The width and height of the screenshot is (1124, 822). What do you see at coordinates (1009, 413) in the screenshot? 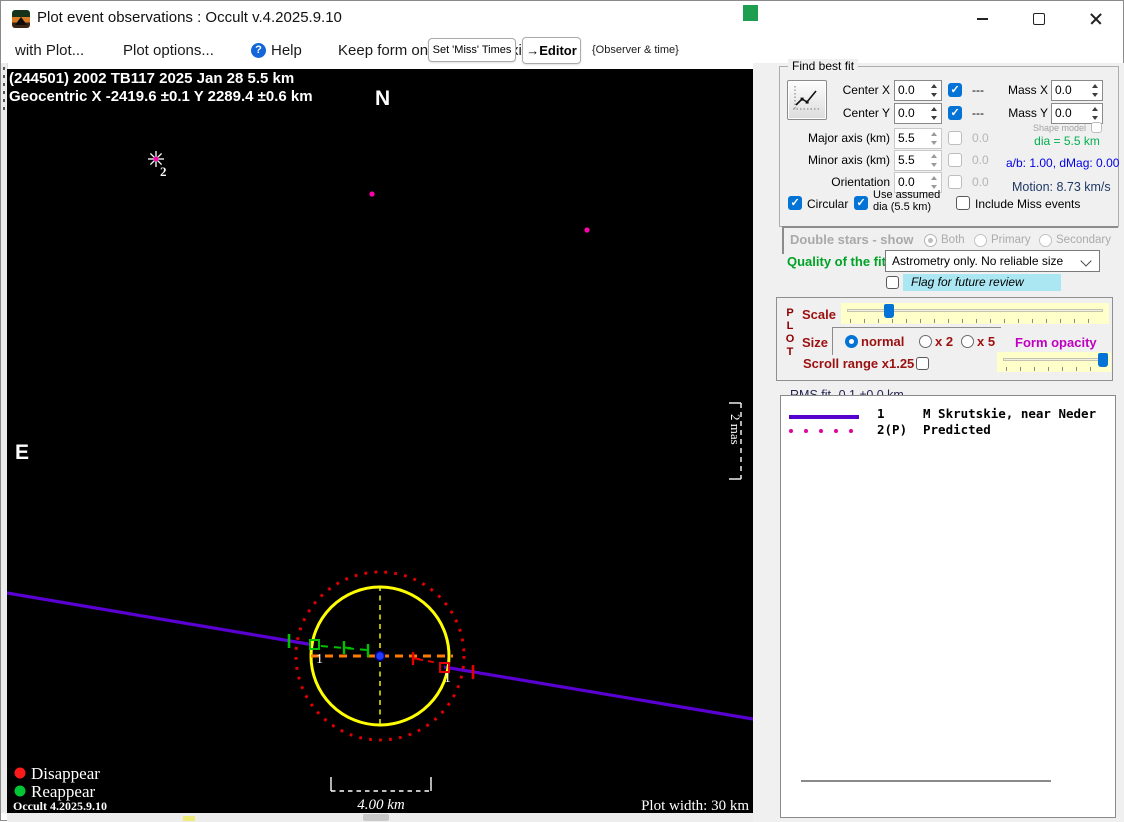
I see `chord-row-name: M Skrutskie, near Neder` at bounding box center [1009, 413].